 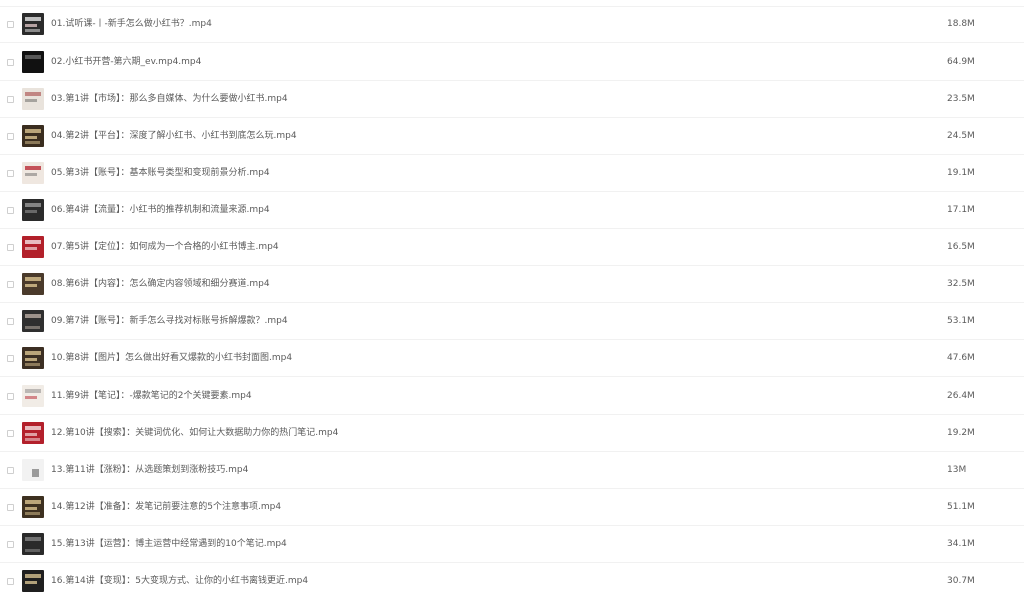 I want to click on file-size: 16.5M, so click(x=961, y=247).